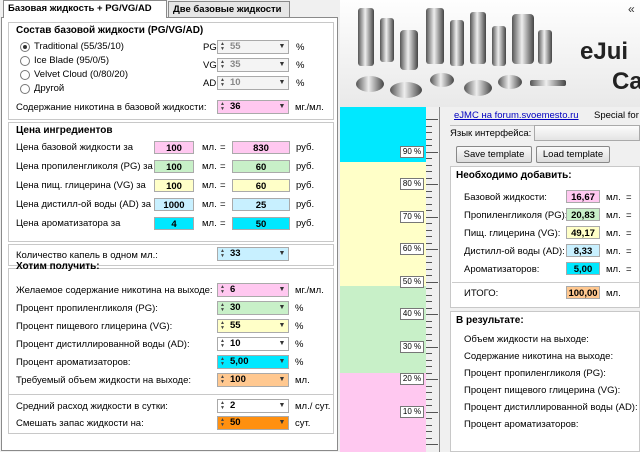  I want to click on banner-title-2: Ca, so click(626, 81).